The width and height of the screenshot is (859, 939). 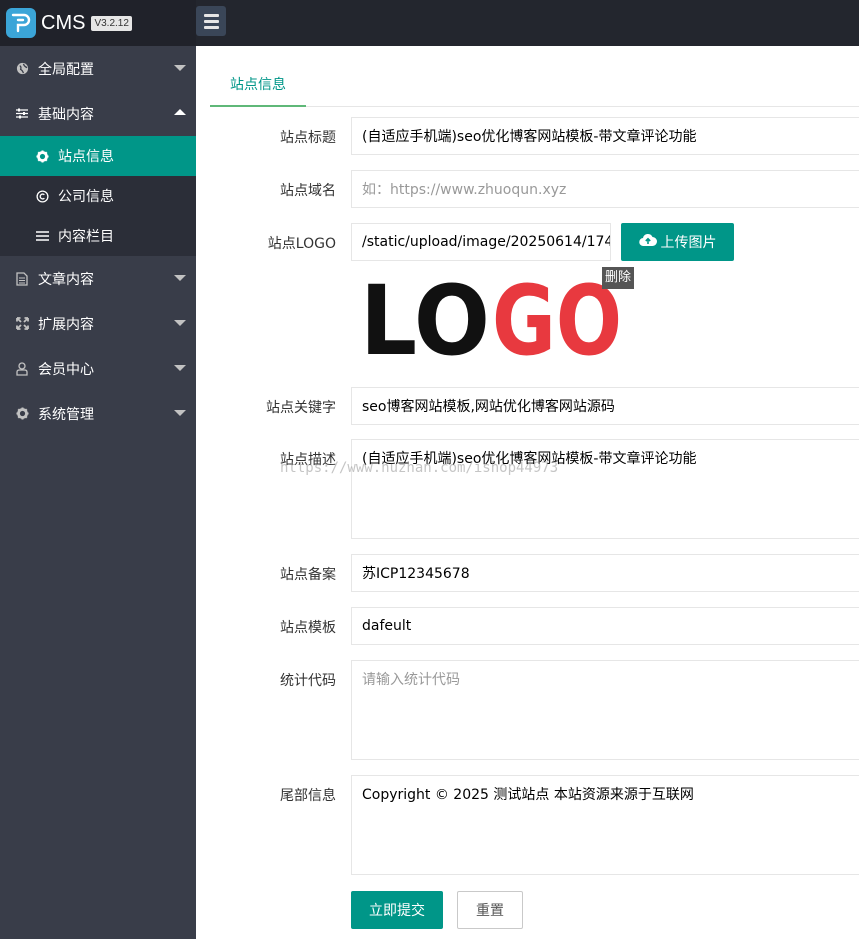 What do you see at coordinates (42, 236) in the screenshot?
I see `list-icon` at bounding box center [42, 236].